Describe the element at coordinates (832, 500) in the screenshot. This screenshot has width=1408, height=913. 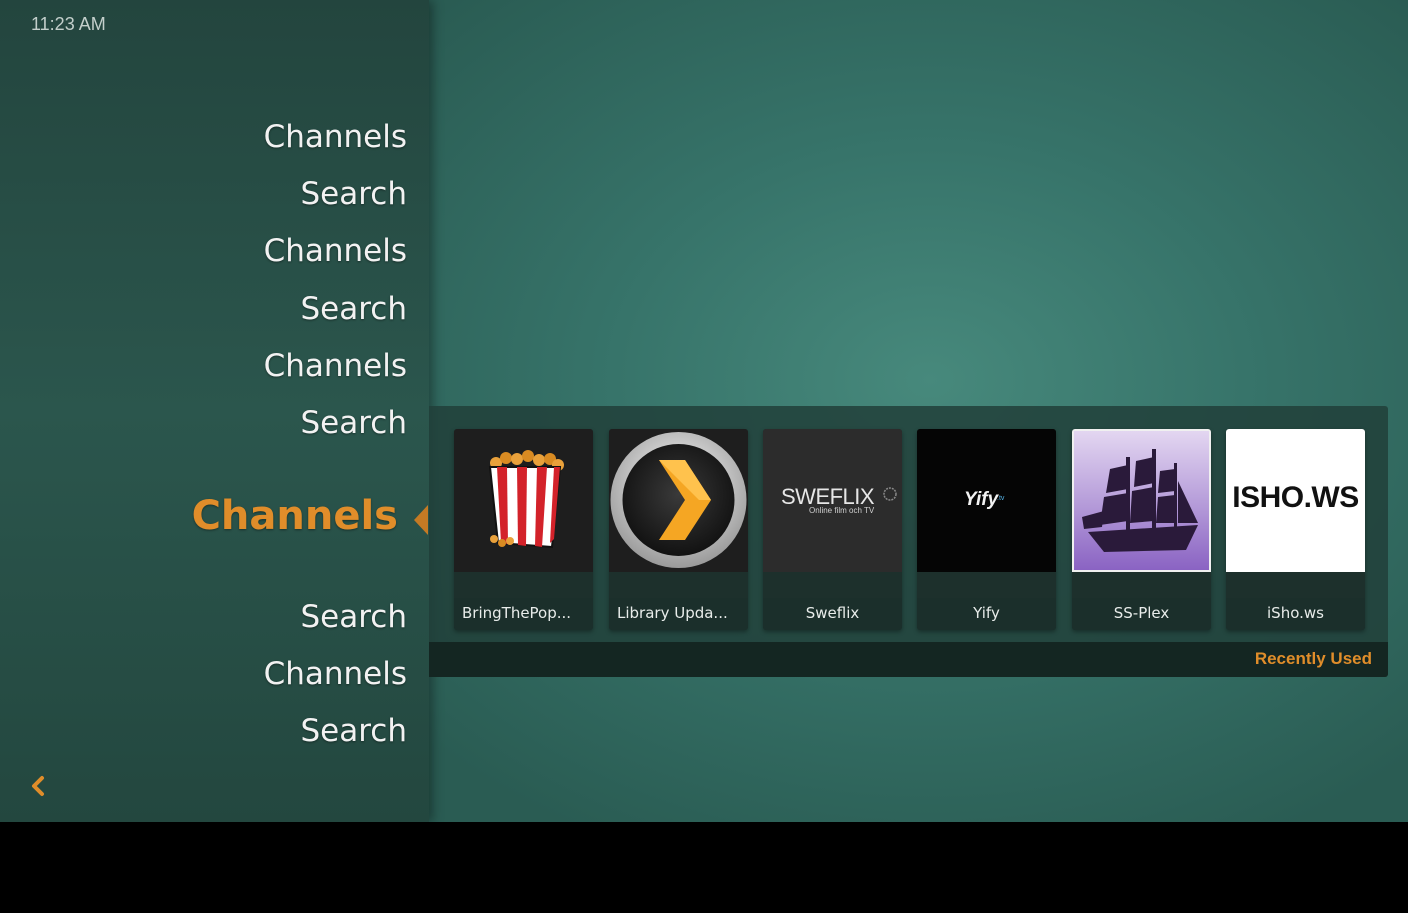
I see `sweflix-logo: SWEFLIX Online film och TV` at that location.